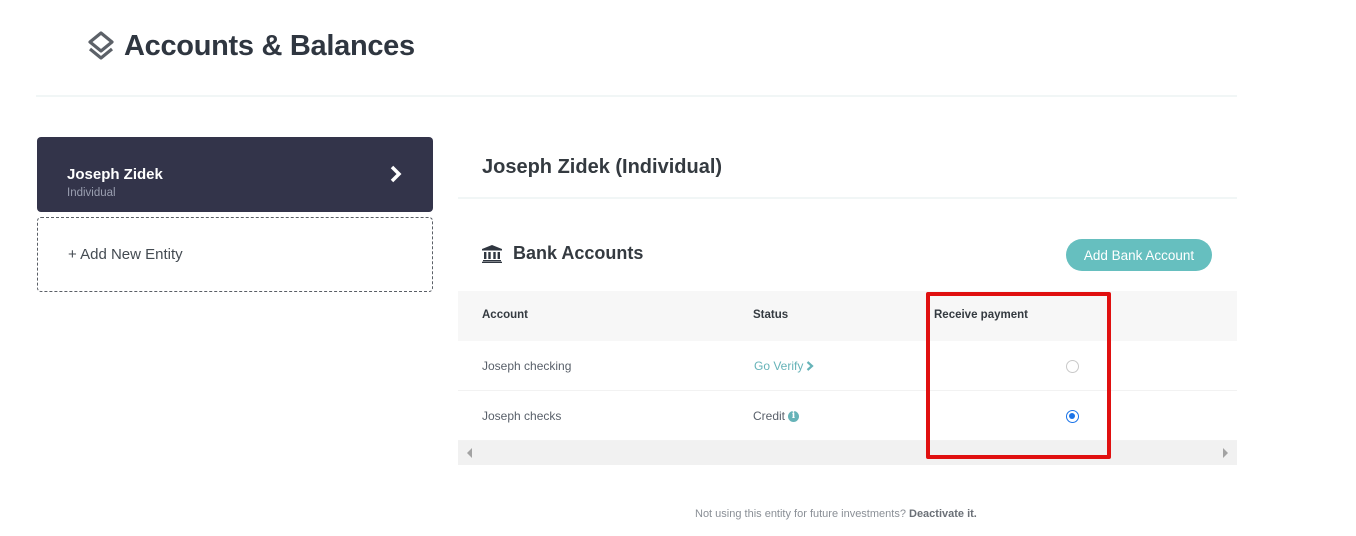 Image resolution: width=1356 pixels, height=536 pixels. Describe the element at coordinates (101, 45) in the screenshot. I see `layers-icon` at that location.